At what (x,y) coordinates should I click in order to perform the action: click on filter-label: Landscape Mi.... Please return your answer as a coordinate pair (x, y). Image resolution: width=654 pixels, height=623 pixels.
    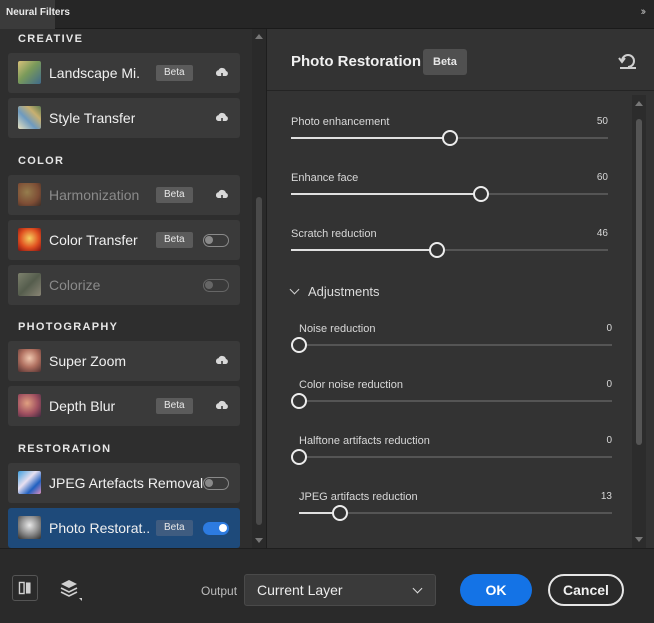
    Looking at the image, I should click on (95, 73).